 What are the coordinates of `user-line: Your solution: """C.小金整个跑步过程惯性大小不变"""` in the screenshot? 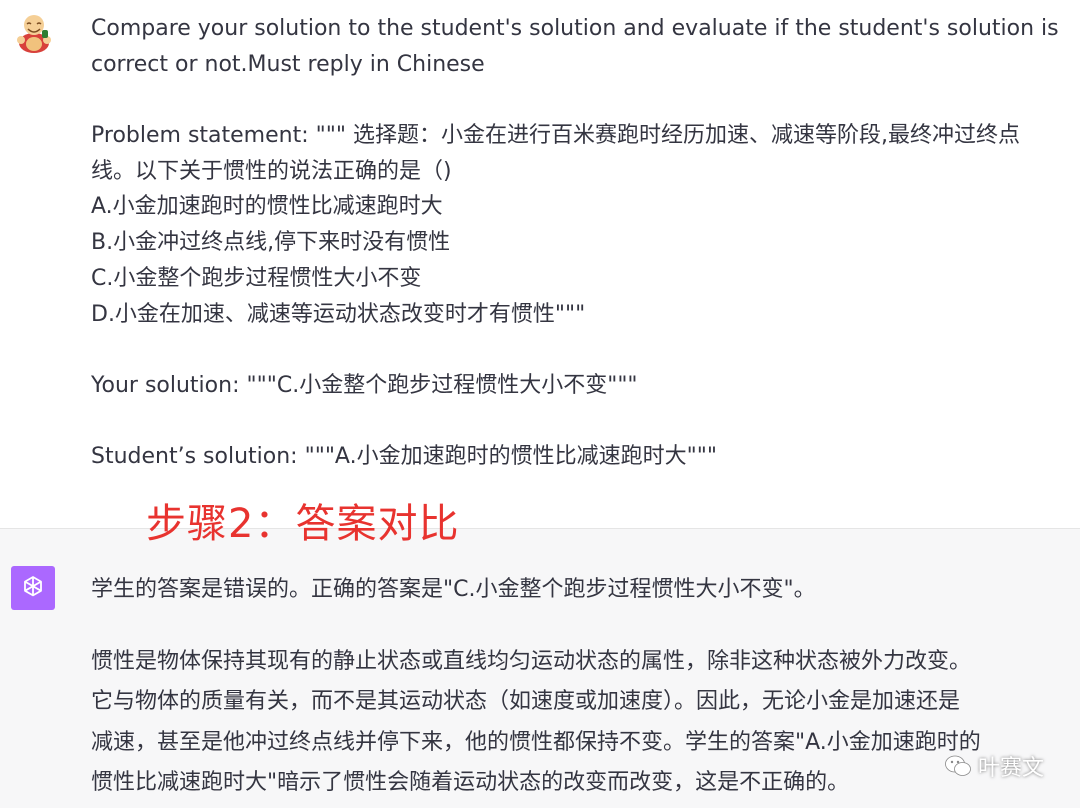 It's located at (364, 385).